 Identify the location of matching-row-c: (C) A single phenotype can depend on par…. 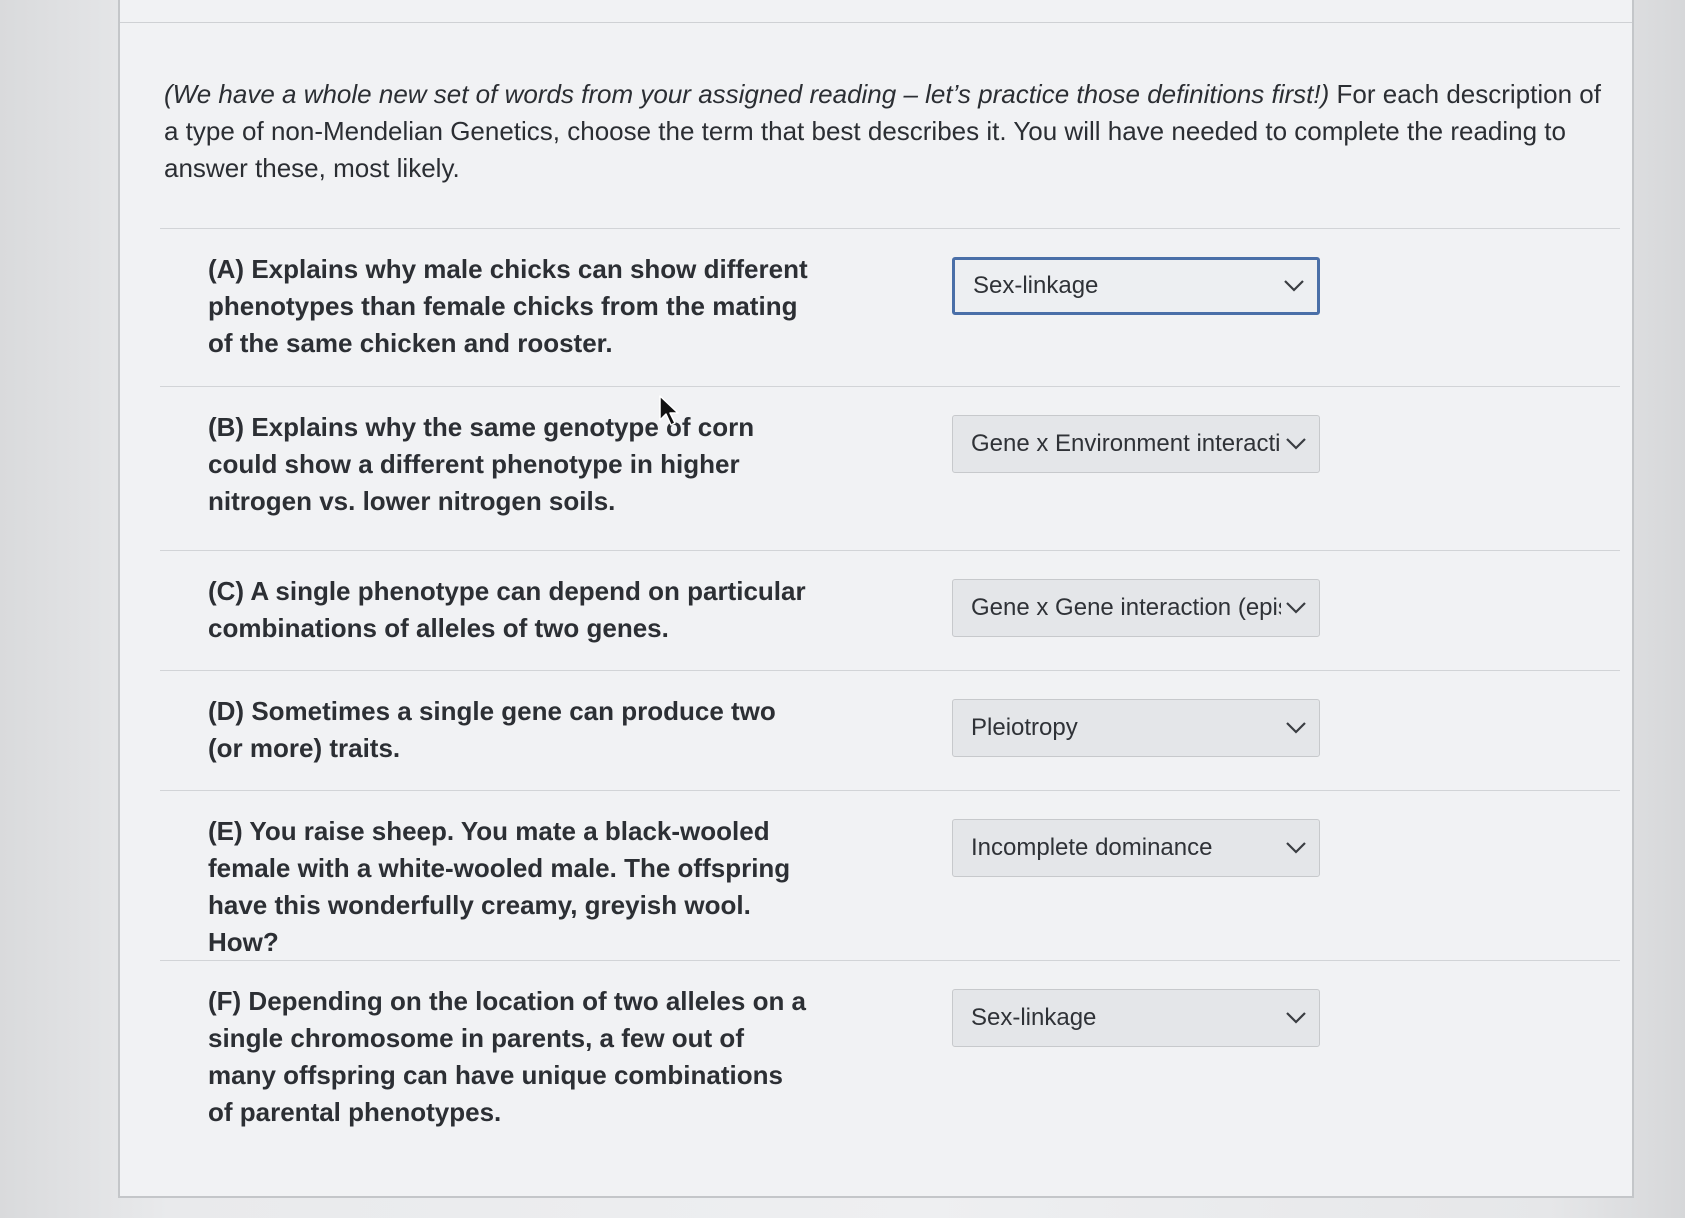
(890, 610).